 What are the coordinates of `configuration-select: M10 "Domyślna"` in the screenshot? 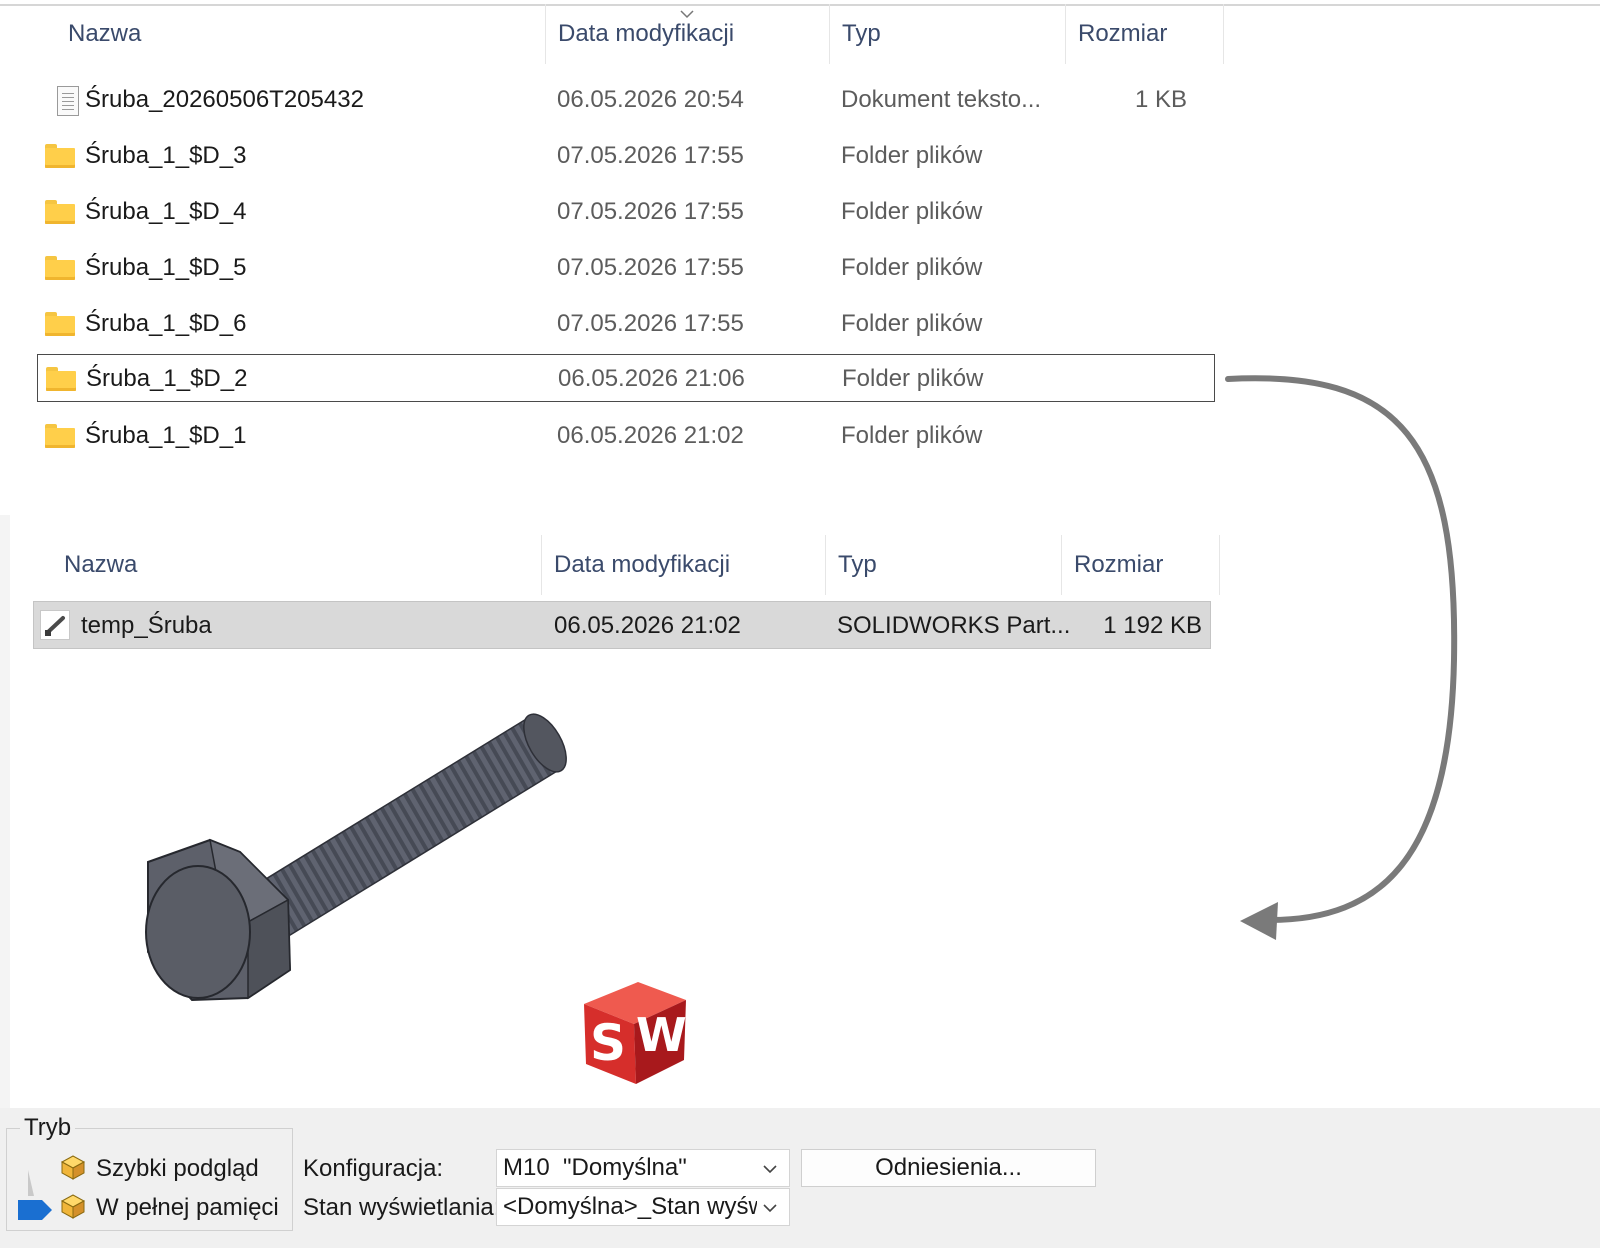 It's located at (643, 1168).